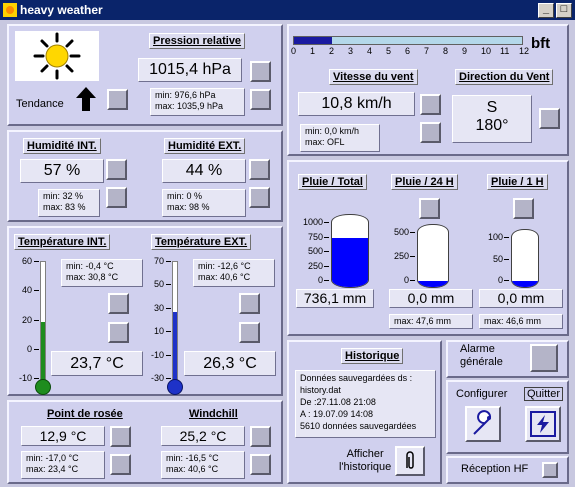 The width and height of the screenshot is (575, 487). Describe the element at coordinates (523, 208) in the screenshot. I see `rain-1h-graph-button` at that location.